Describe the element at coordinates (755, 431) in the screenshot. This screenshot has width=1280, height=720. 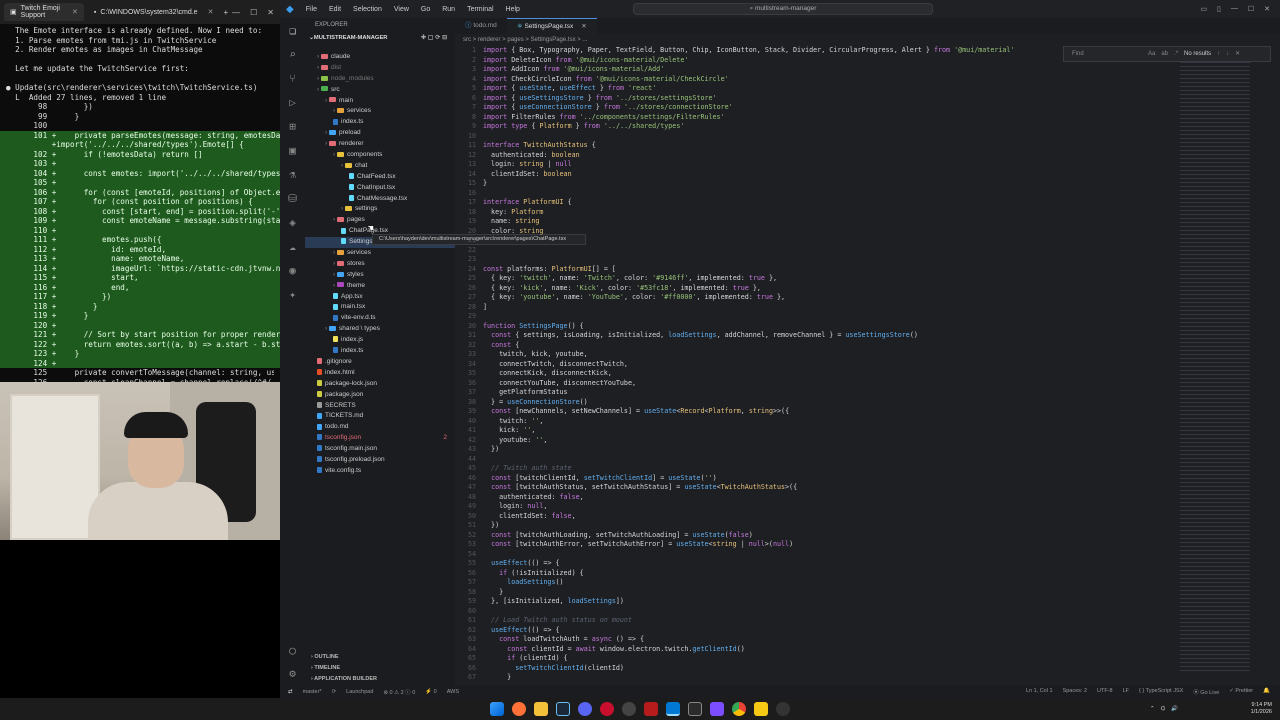
I see `code-line: 41 kick: '',` at that location.